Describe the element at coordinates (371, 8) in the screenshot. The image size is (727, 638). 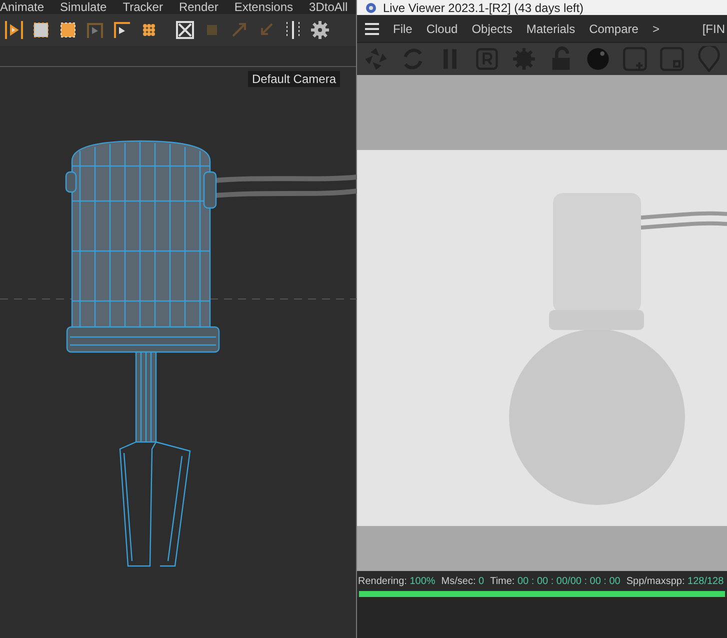
I see `app-logo-icon` at that location.